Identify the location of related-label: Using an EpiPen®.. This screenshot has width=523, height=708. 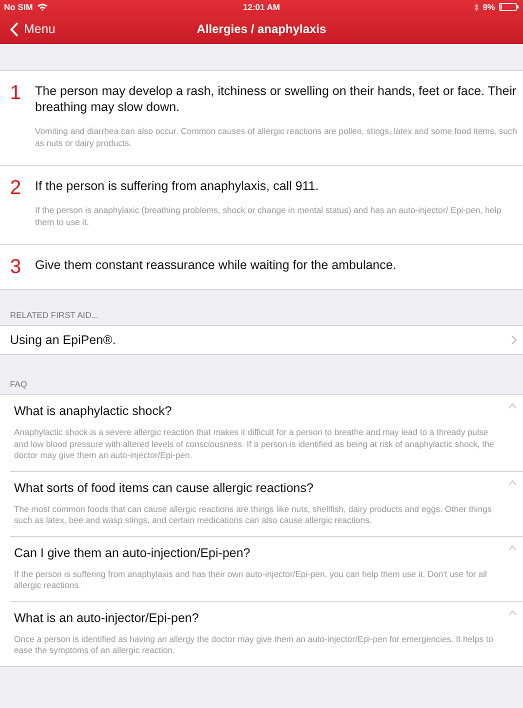
(63, 340).